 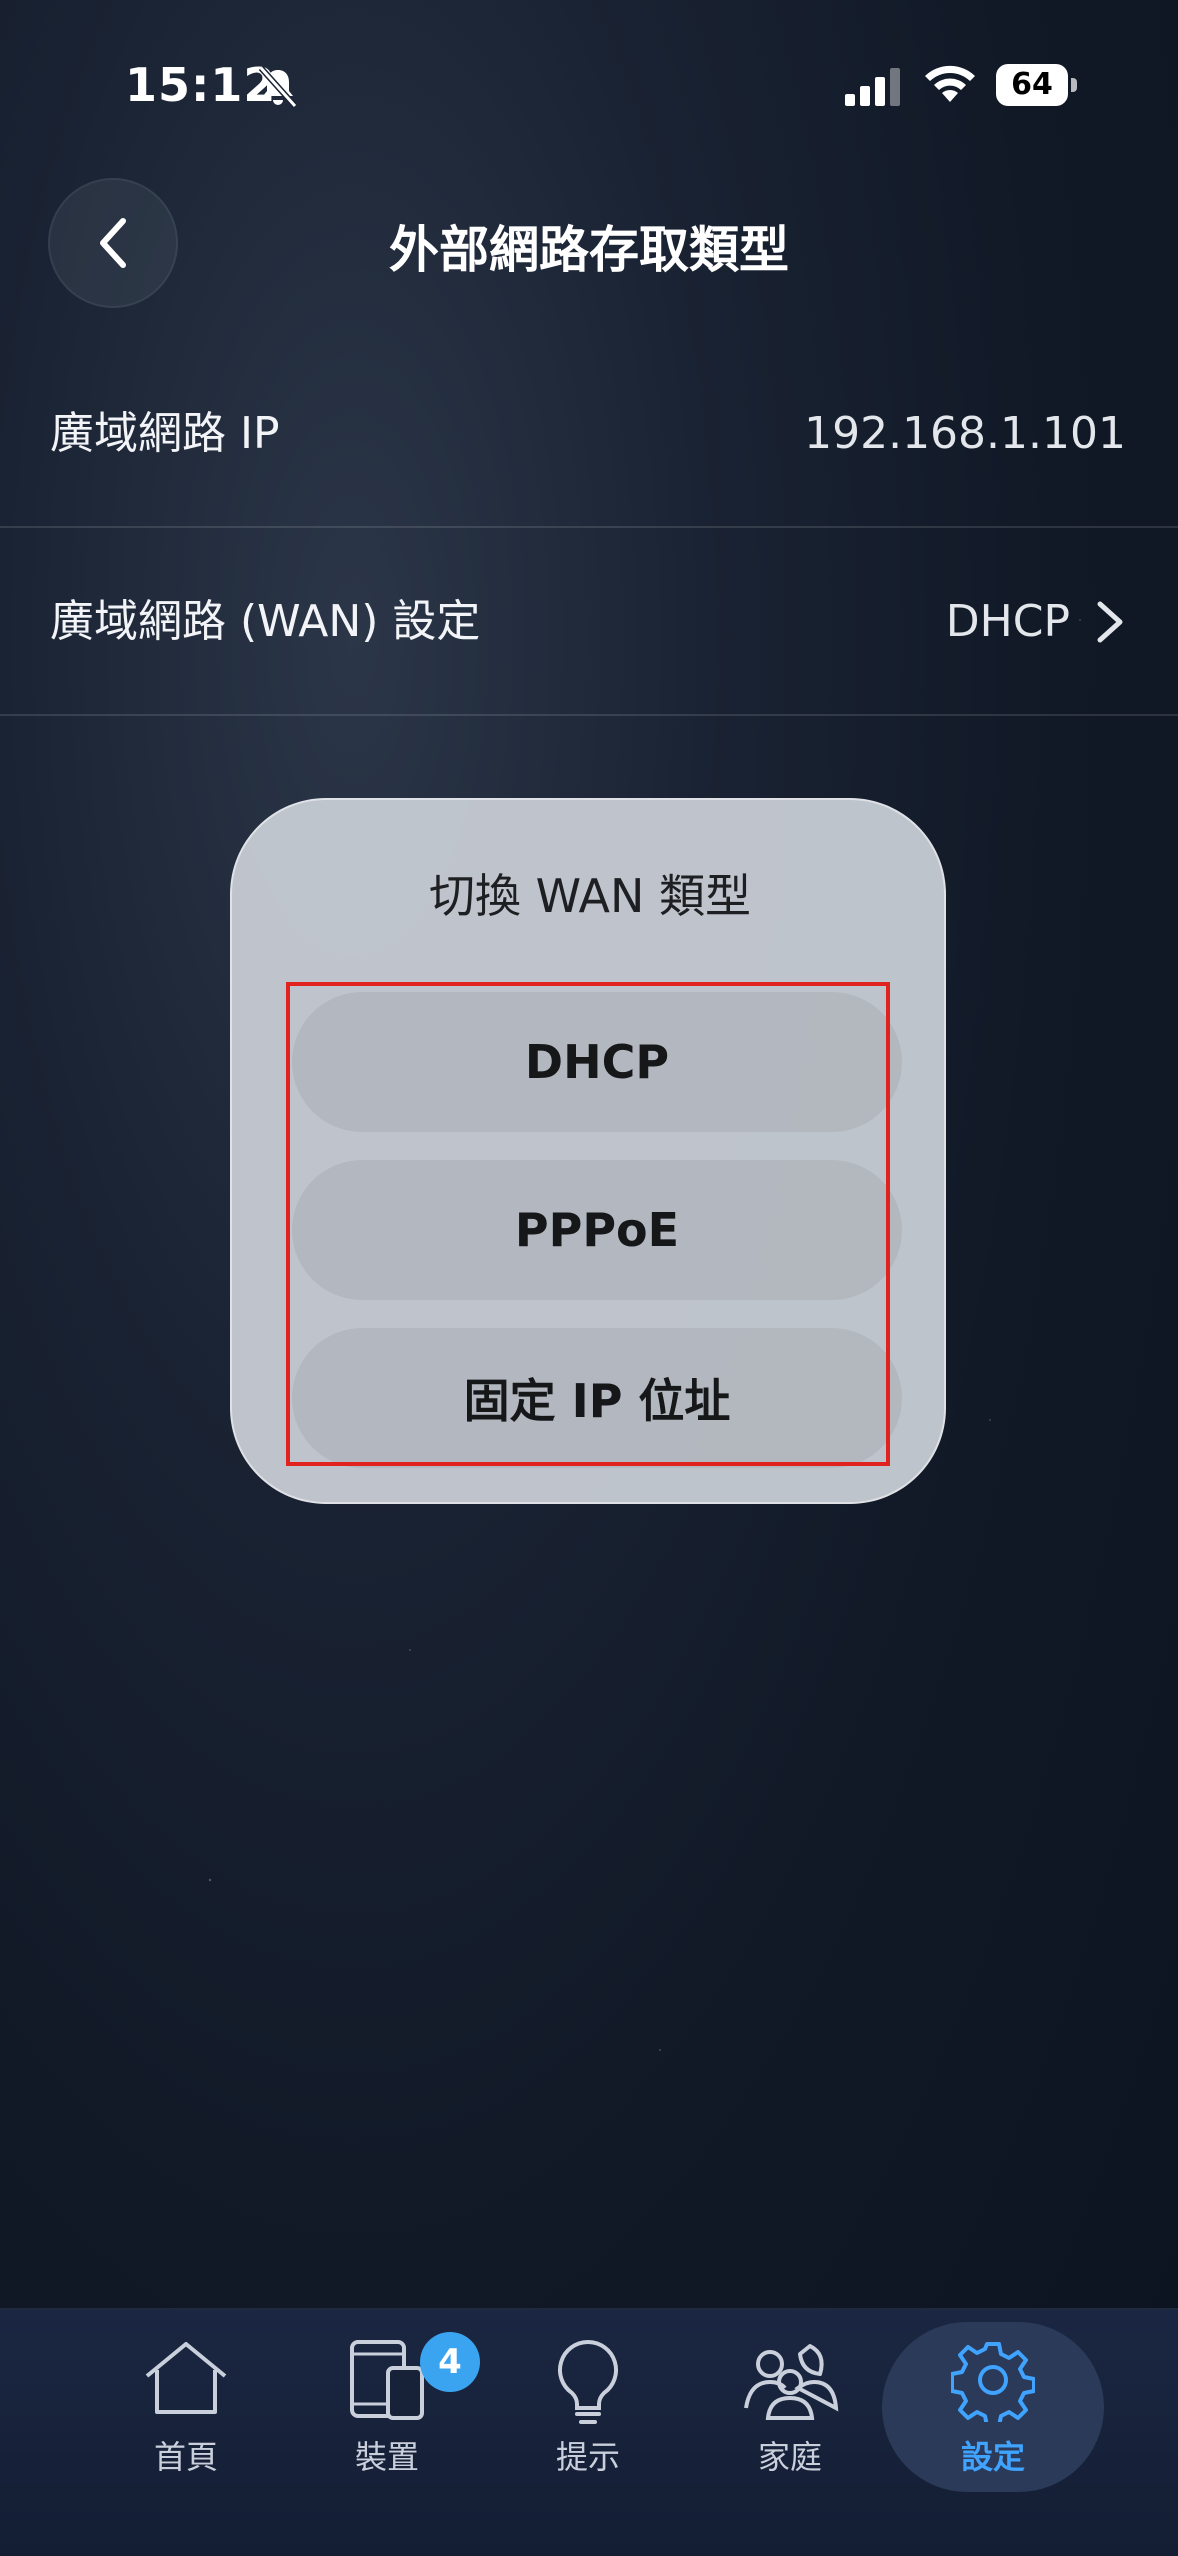 What do you see at coordinates (590, 896) in the screenshot?
I see `dialog-title: 切換 WAN 類型` at bounding box center [590, 896].